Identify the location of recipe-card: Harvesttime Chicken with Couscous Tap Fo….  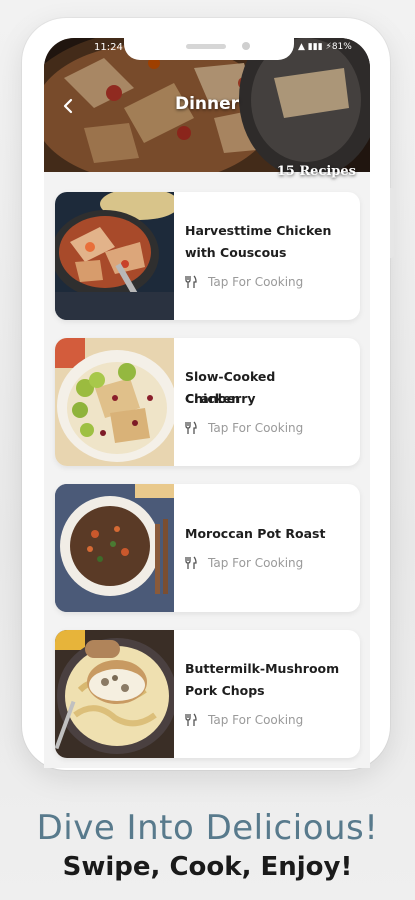
(207, 256).